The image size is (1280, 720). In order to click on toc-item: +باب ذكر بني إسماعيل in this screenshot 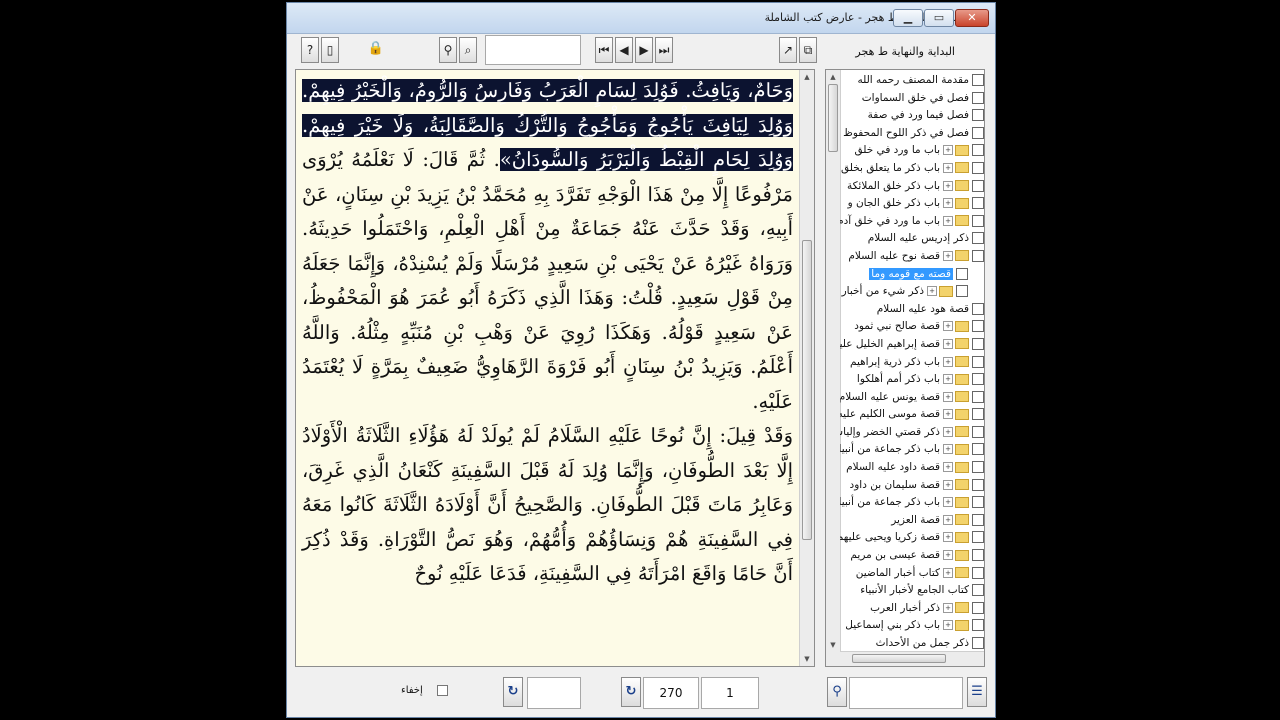, I will do `click(912, 626)`.